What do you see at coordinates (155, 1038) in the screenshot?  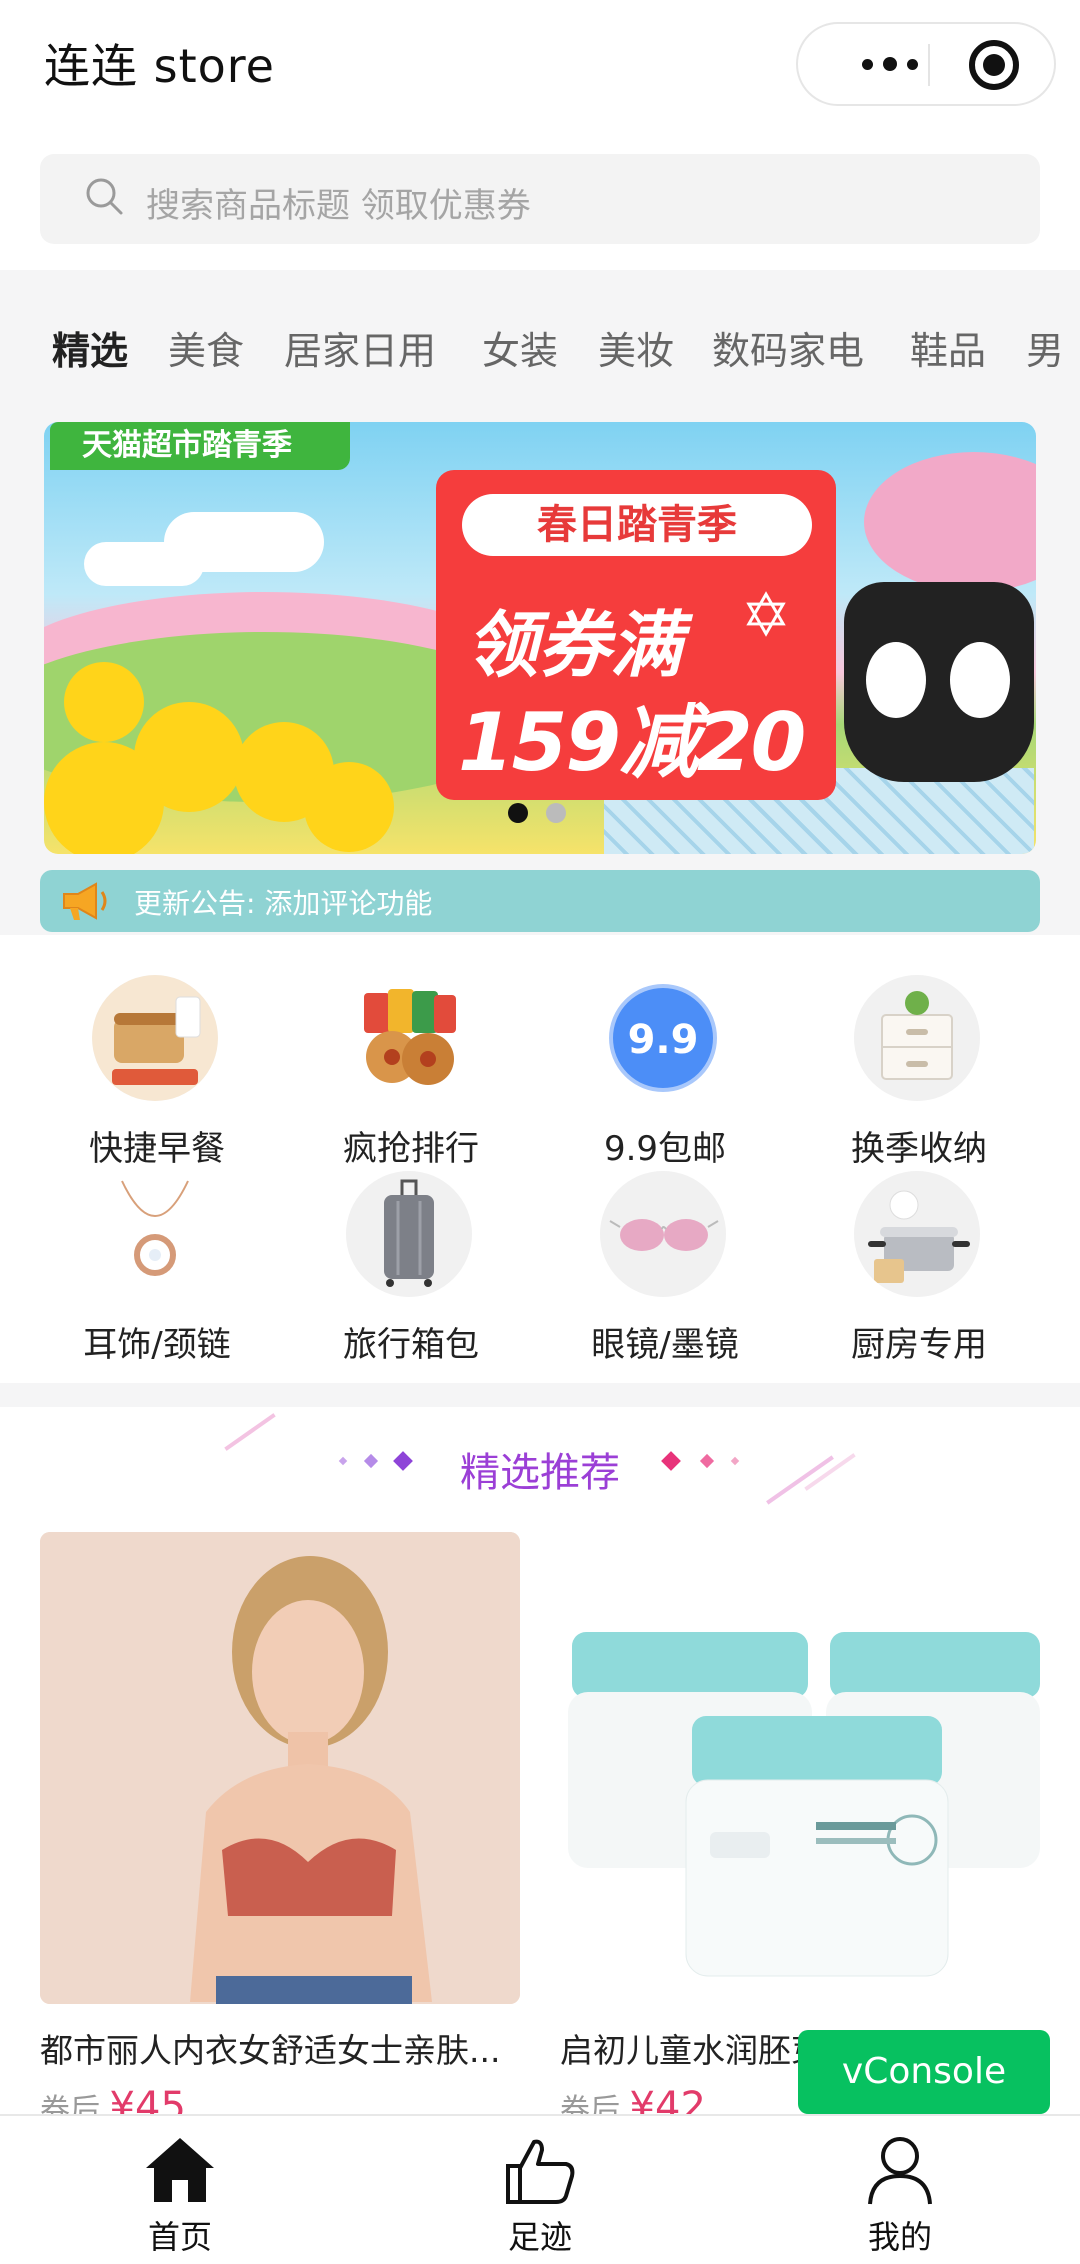 I see `breakfast-icon` at bounding box center [155, 1038].